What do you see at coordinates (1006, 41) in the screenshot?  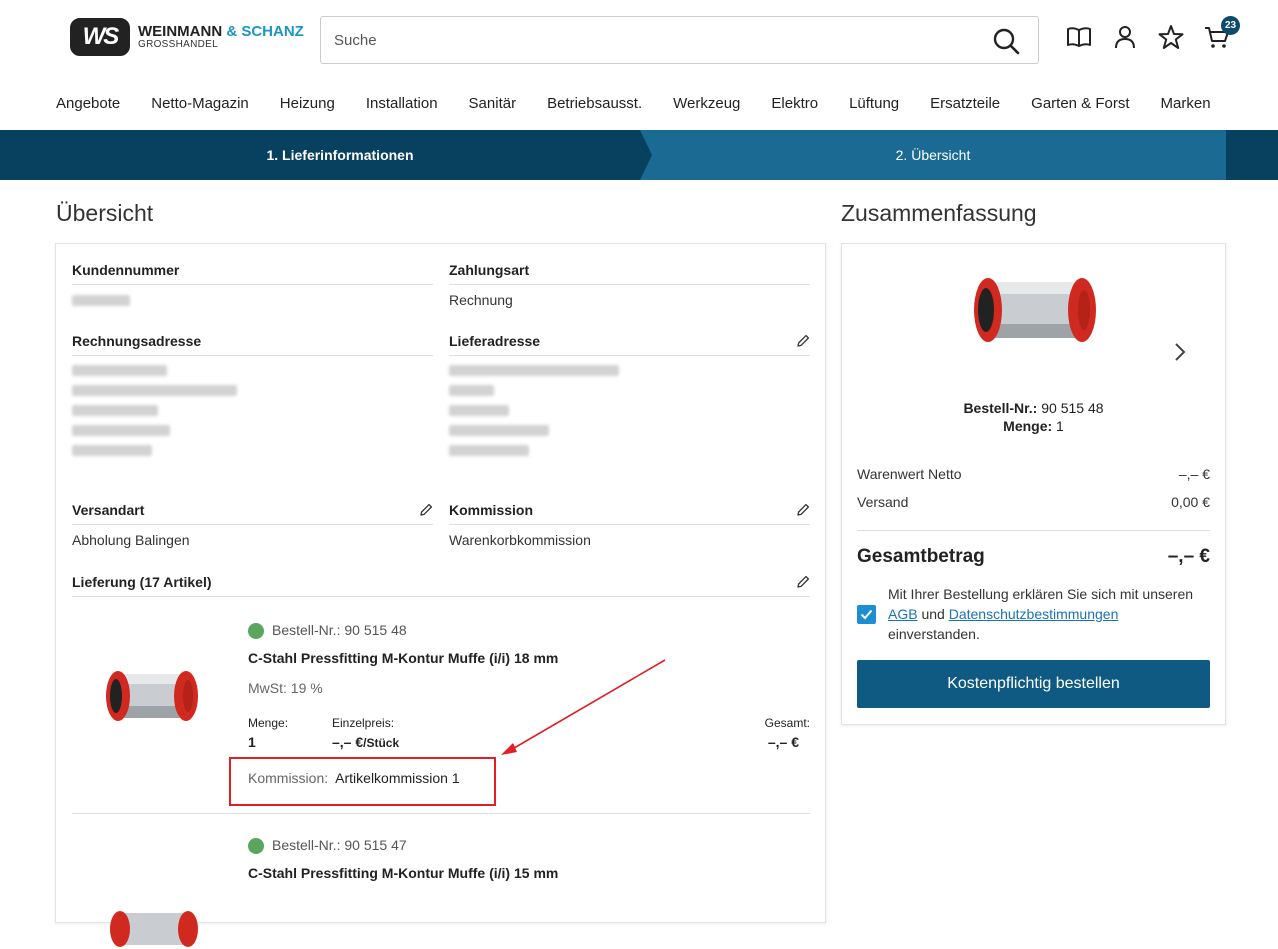 I see `search-icon` at bounding box center [1006, 41].